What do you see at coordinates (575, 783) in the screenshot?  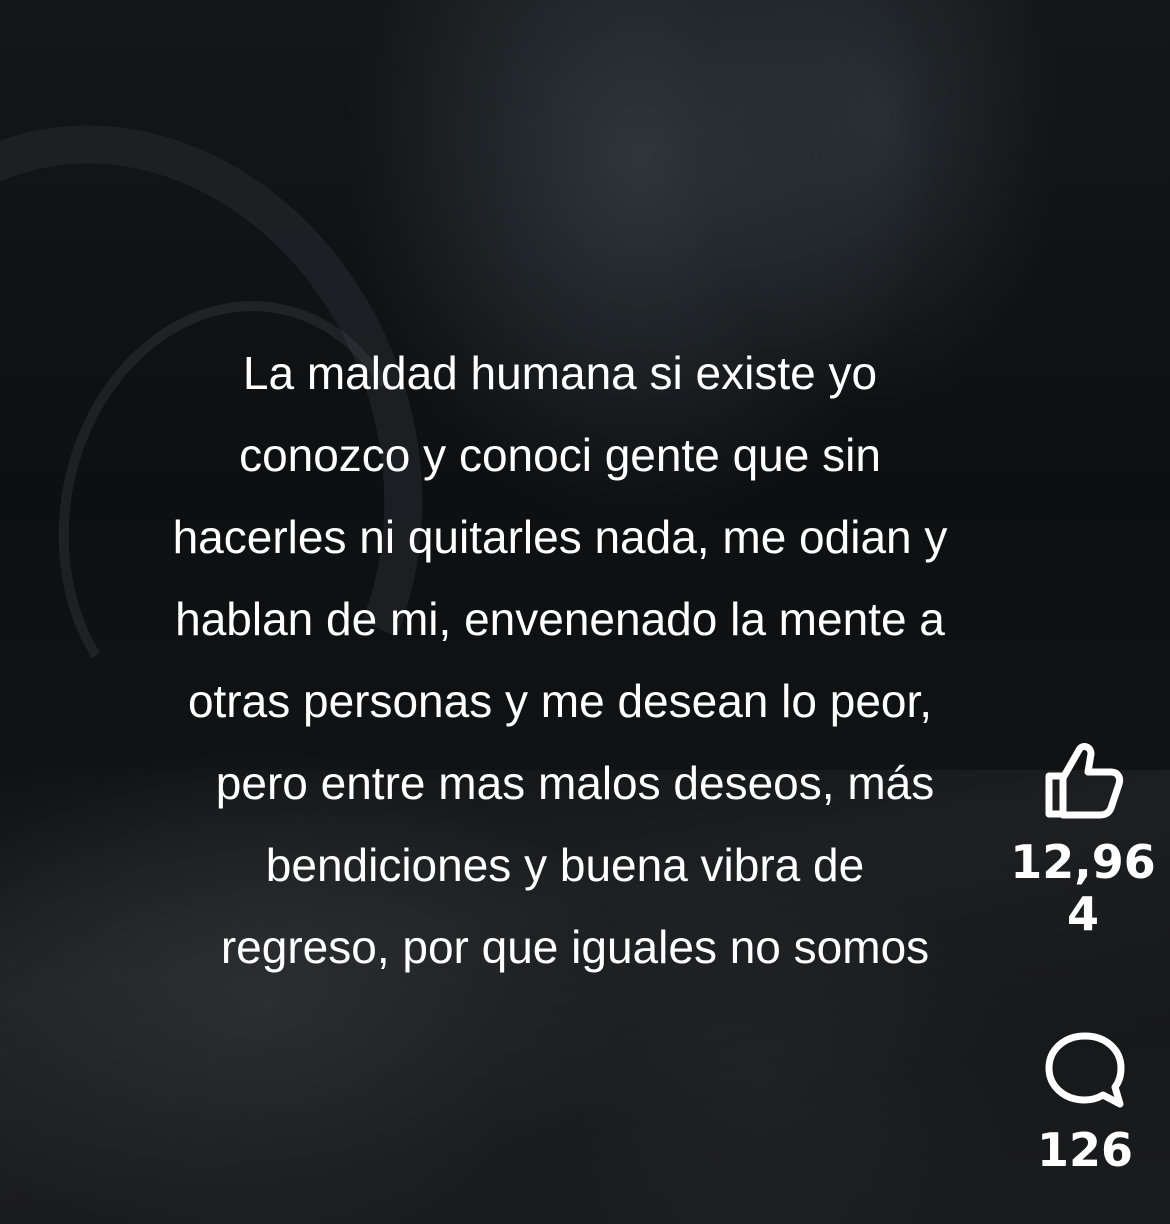 I see `caption-line: pero entre mas malos deseos, más` at bounding box center [575, 783].